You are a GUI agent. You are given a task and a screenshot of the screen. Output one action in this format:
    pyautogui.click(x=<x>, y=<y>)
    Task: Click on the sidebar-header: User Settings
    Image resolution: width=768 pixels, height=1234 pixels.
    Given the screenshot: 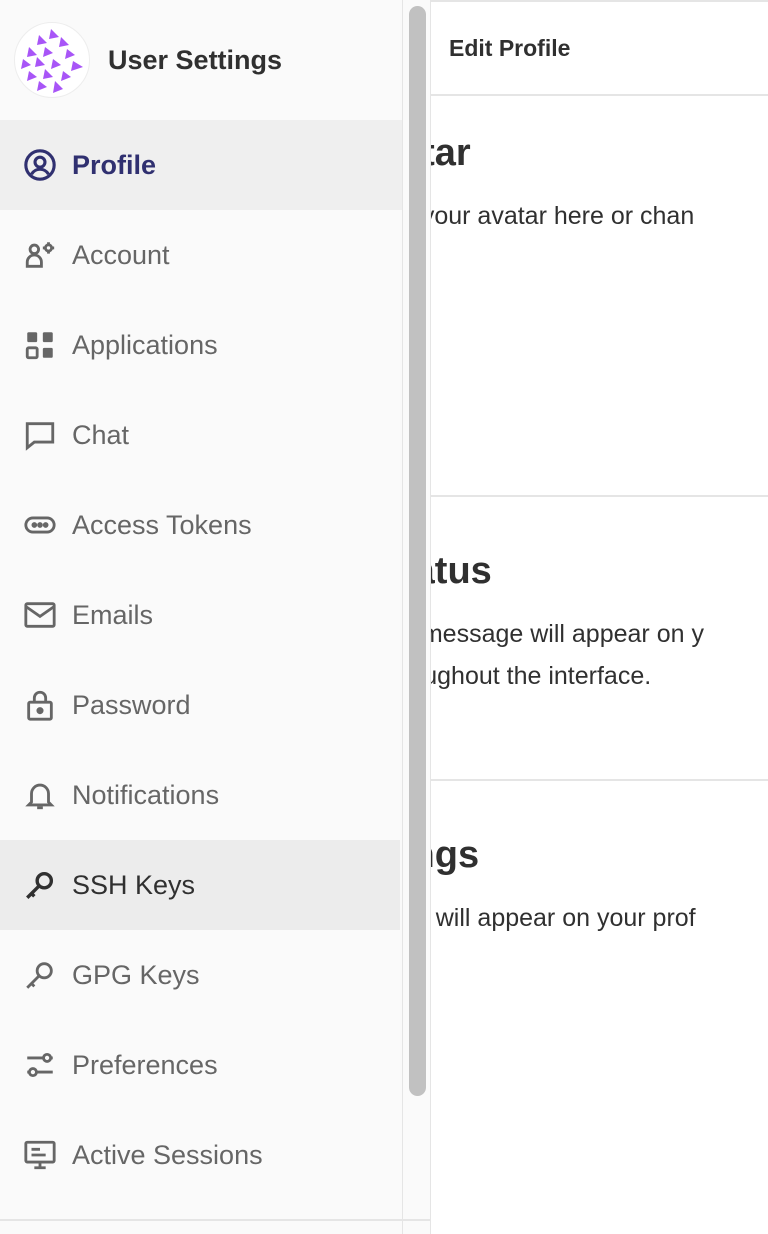 What is the action you would take?
    pyautogui.click(x=201, y=60)
    